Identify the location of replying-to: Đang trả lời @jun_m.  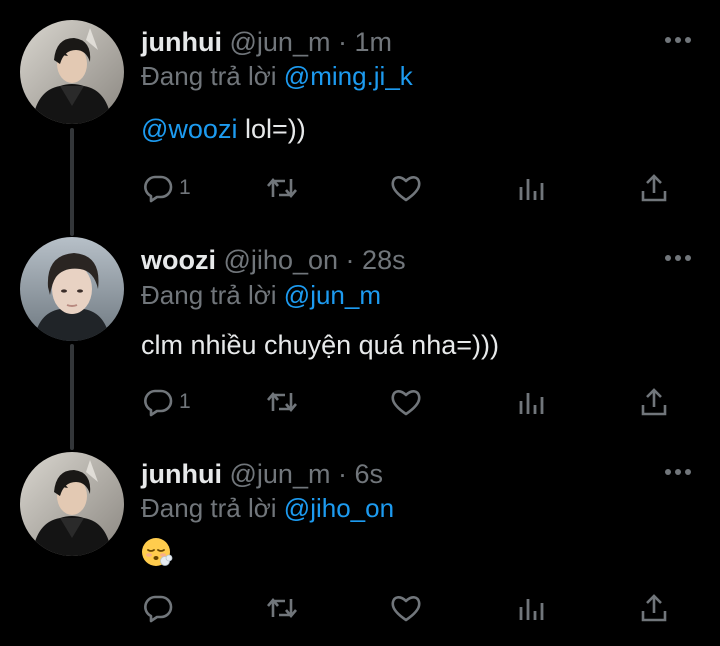
(261, 295).